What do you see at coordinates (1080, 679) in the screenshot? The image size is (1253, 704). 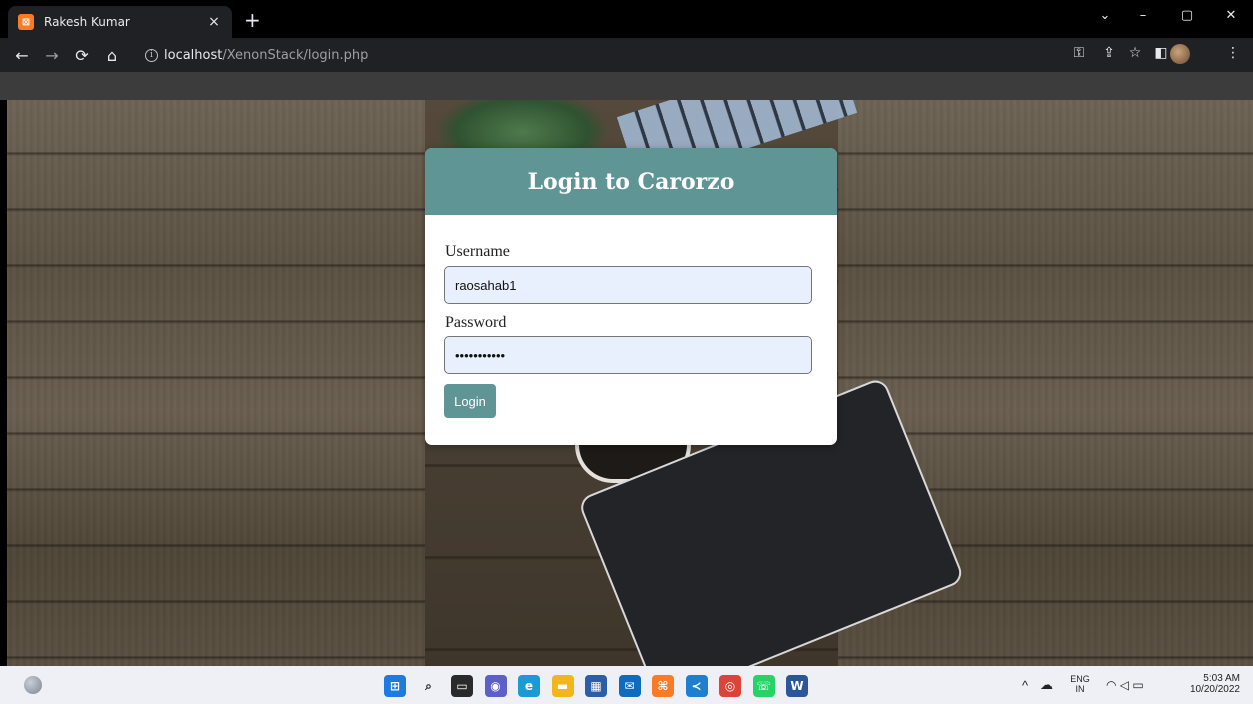 I see `language-code: ENG` at bounding box center [1080, 679].